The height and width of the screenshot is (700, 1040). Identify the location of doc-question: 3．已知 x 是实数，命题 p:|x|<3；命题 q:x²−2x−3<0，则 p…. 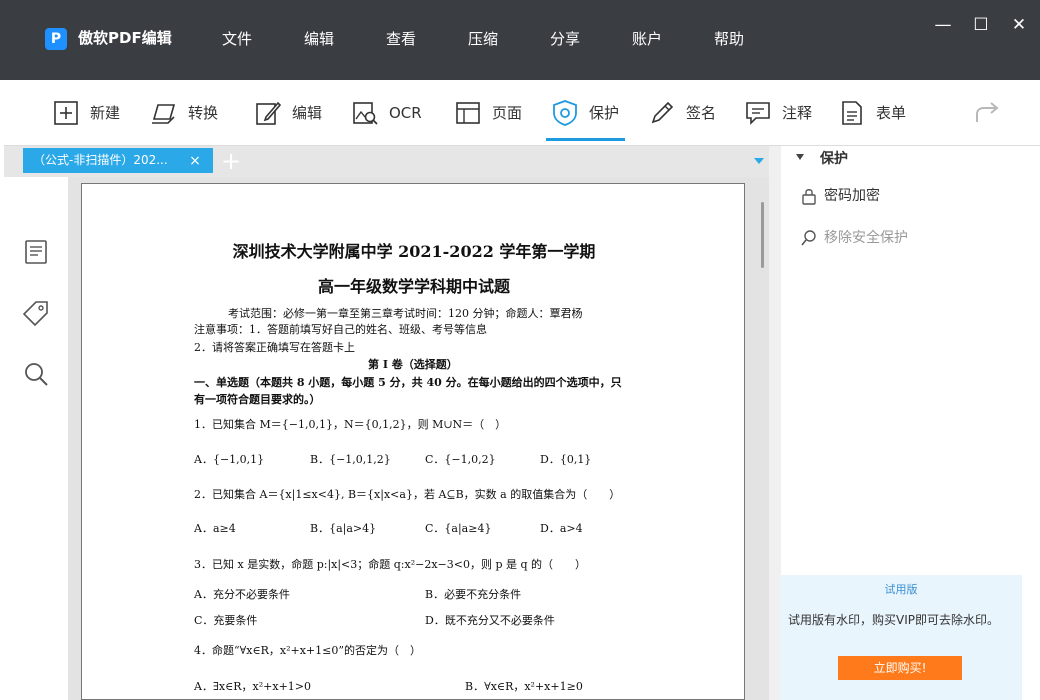
(390, 564).